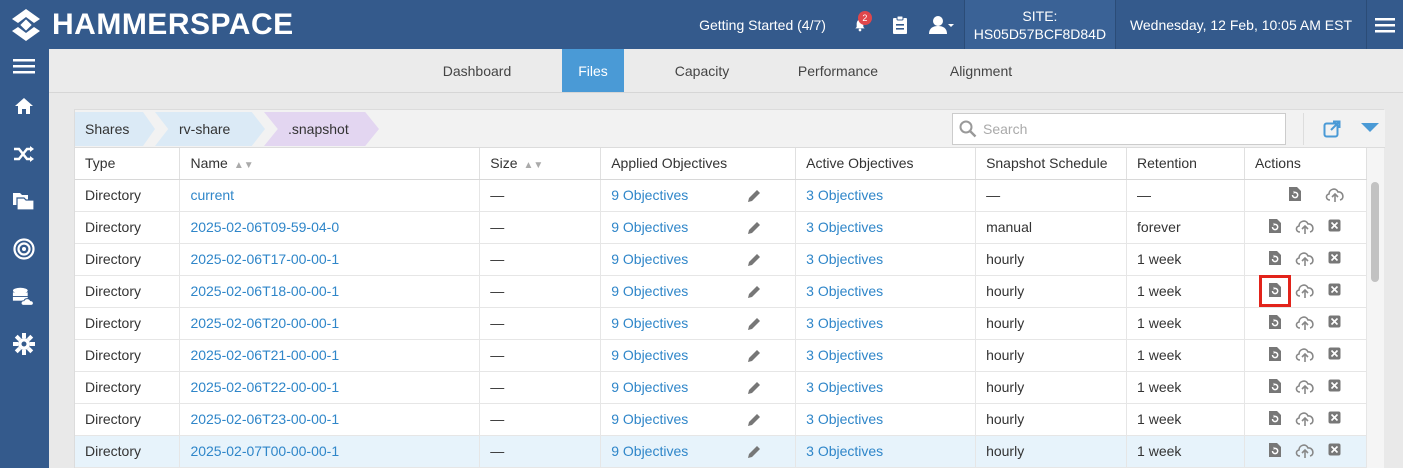  What do you see at coordinates (24, 297) in the screenshot?
I see `storage-cloud-icon` at bounding box center [24, 297].